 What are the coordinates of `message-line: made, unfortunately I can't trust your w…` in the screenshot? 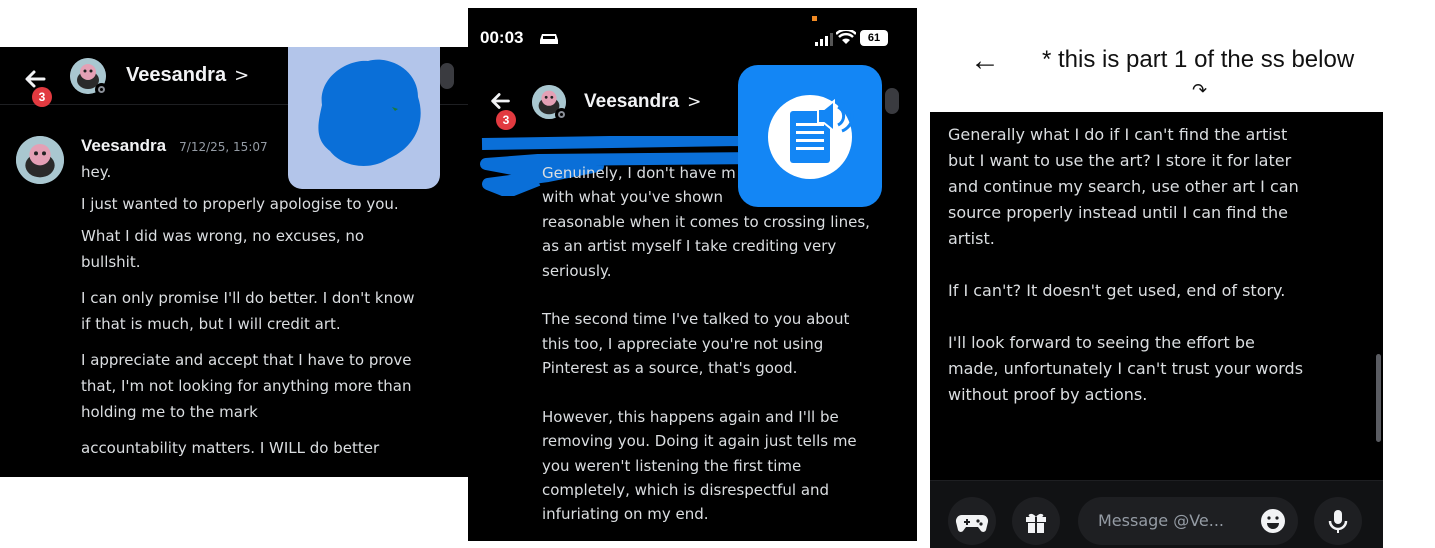 It's located at (1126, 368).